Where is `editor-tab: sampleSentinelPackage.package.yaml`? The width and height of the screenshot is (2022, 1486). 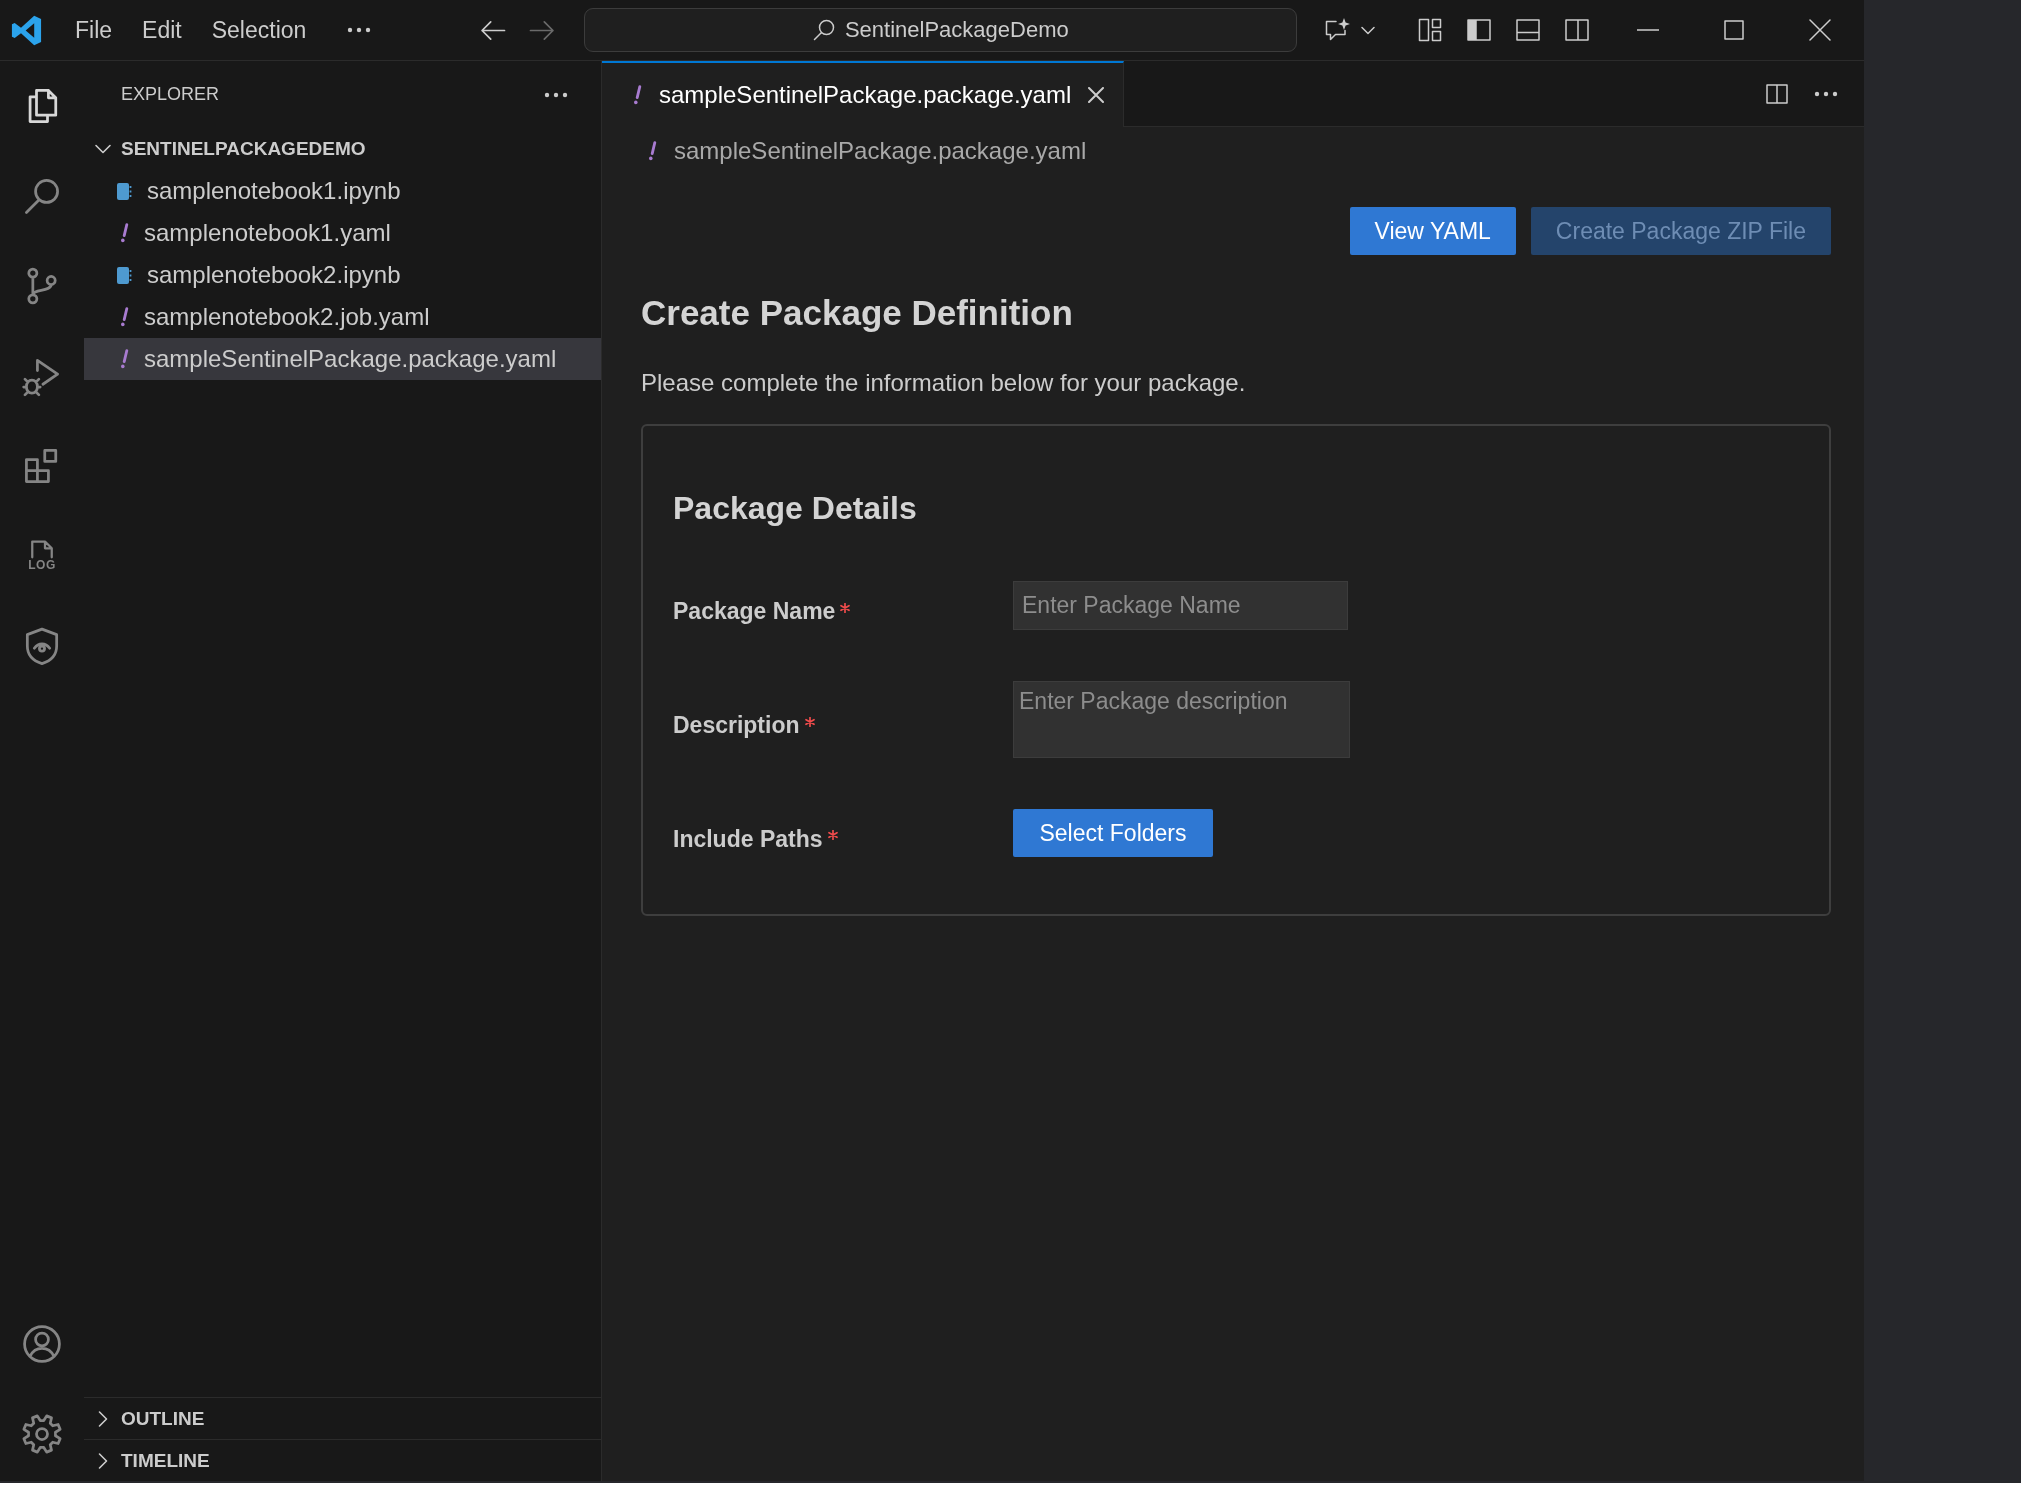
editor-tab: sampleSentinelPackage.package.yaml is located at coordinates (863, 93).